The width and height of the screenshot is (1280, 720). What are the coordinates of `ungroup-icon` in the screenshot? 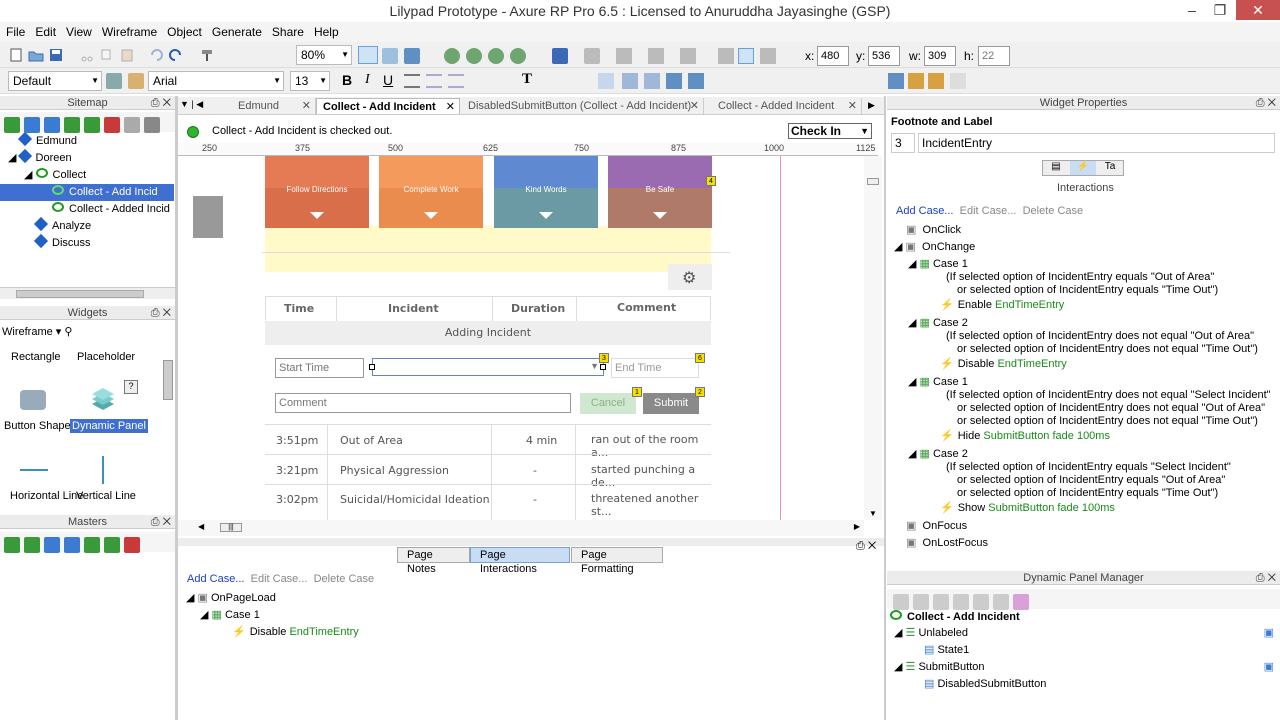 It's located at (474, 56).